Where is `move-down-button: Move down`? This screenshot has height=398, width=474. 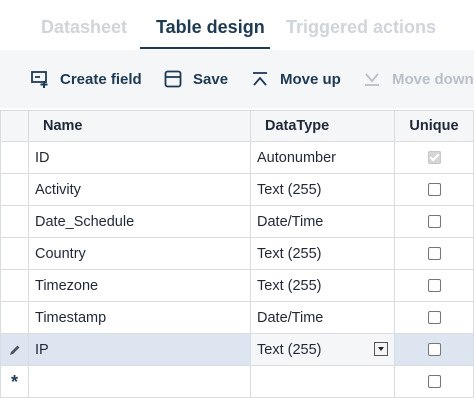 move-down-button: Move down is located at coordinates (418, 79).